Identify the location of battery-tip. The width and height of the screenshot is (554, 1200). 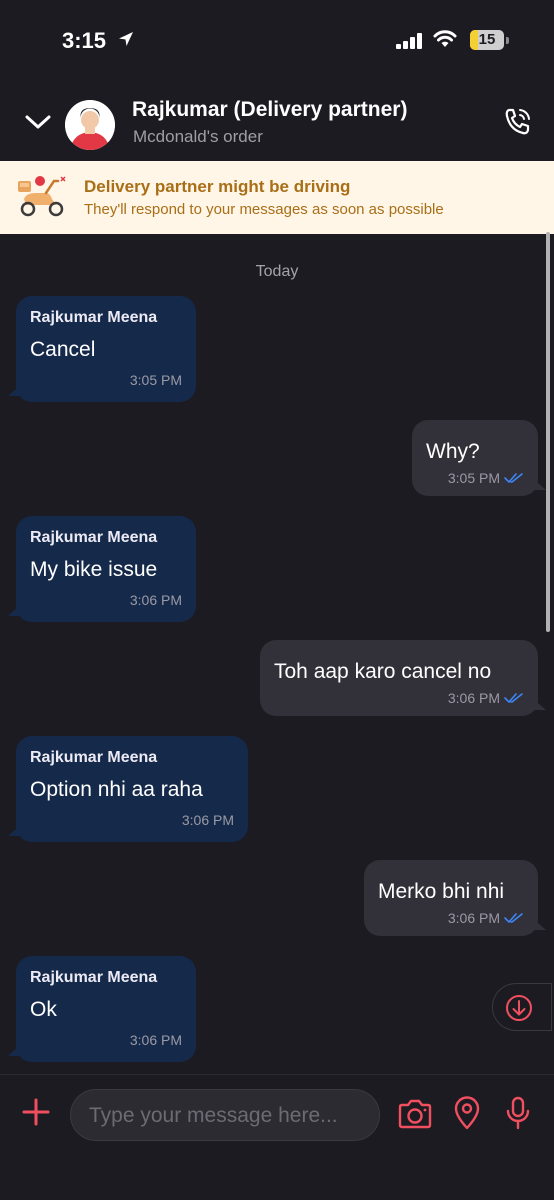
(507, 40).